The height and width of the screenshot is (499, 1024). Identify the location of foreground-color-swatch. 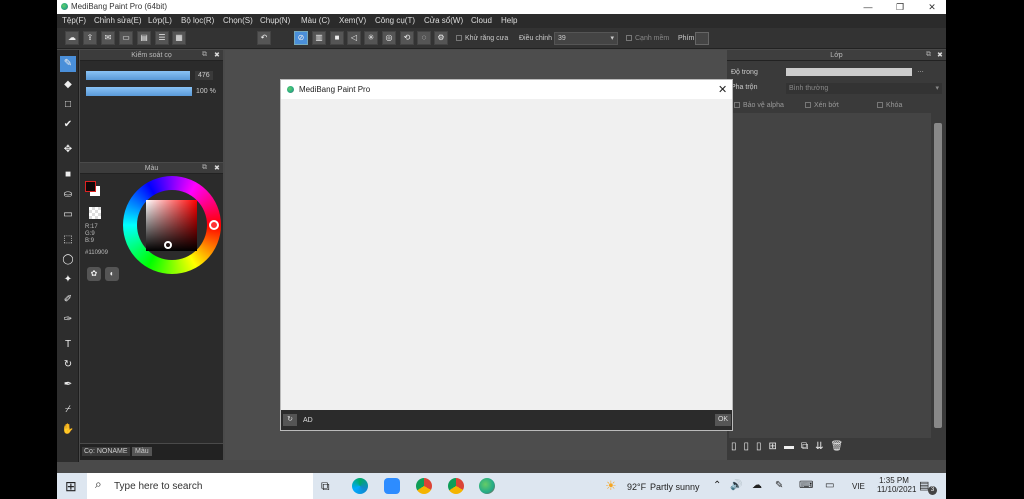
(90, 186).